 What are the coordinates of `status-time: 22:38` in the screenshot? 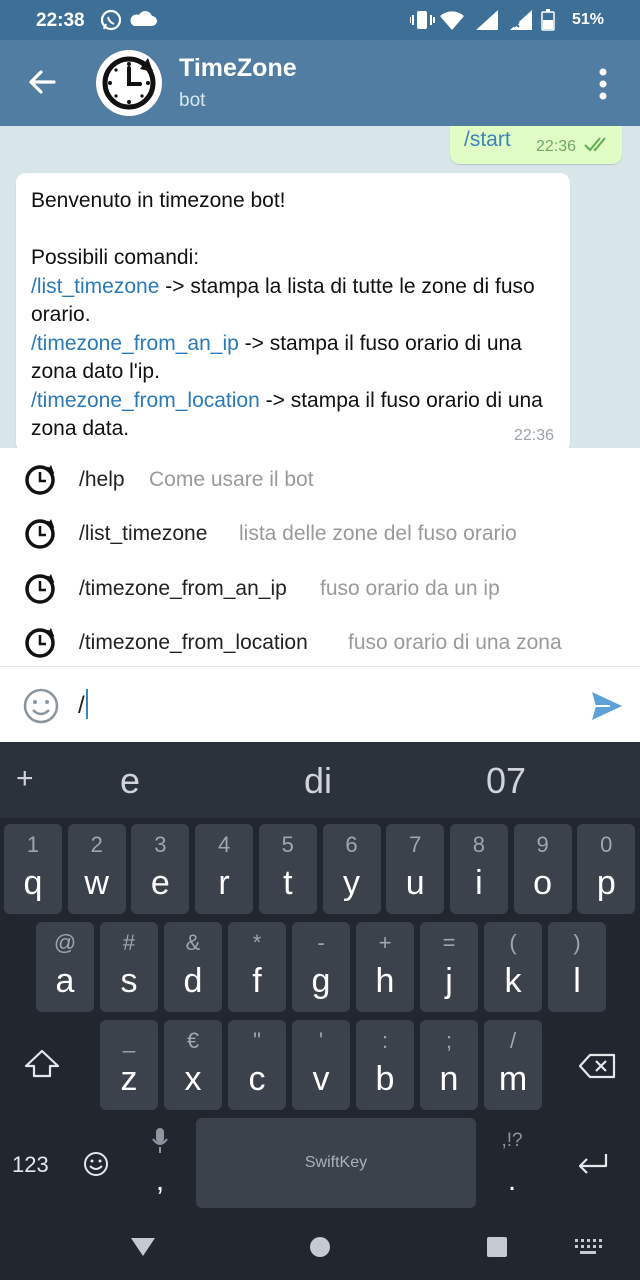 It's located at (60, 20).